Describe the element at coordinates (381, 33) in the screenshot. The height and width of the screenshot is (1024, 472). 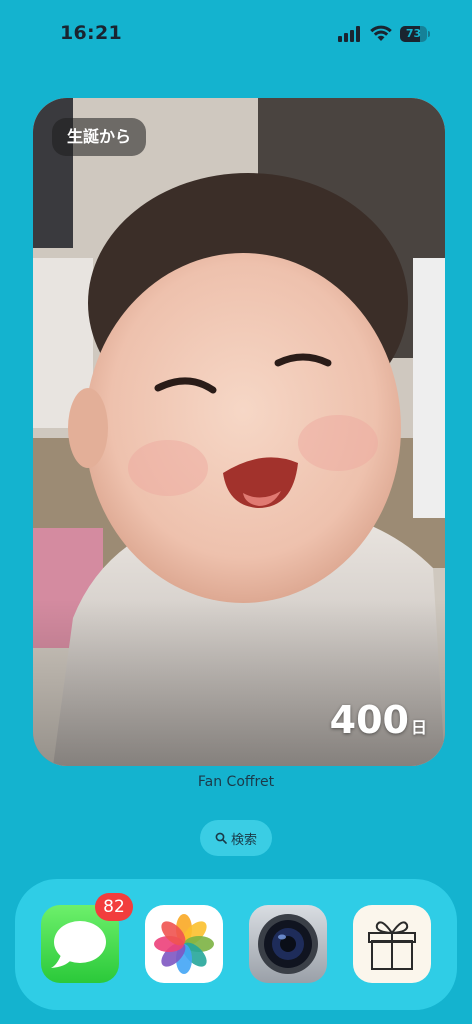
I see `wifi-icon` at that location.